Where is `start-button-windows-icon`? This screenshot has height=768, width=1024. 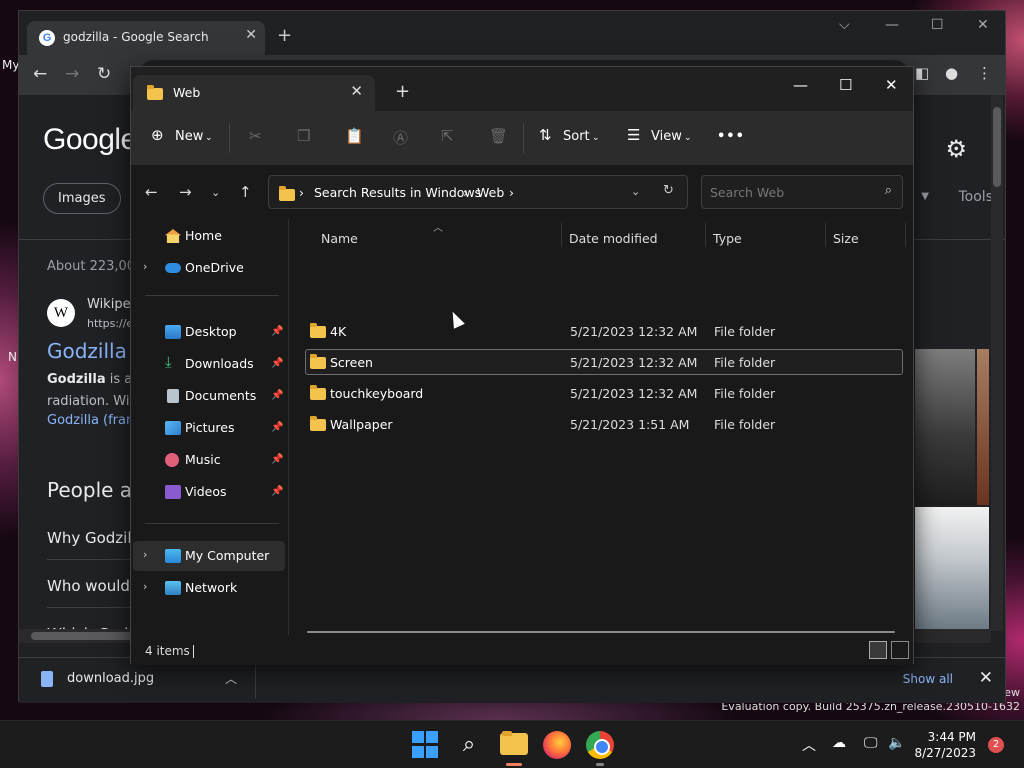 start-button-windows-icon is located at coordinates (426, 745).